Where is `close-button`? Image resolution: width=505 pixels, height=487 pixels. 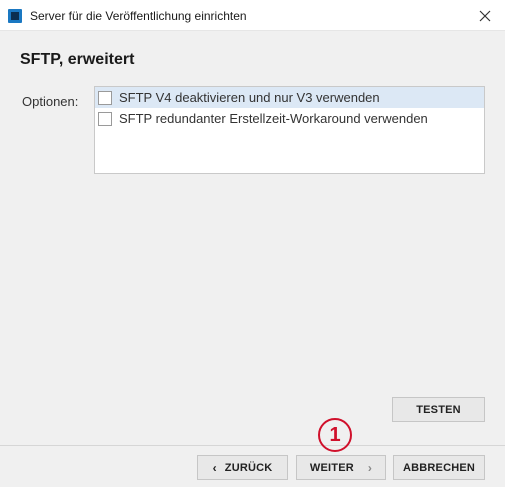
close-button is located at coordinates (485, 15).